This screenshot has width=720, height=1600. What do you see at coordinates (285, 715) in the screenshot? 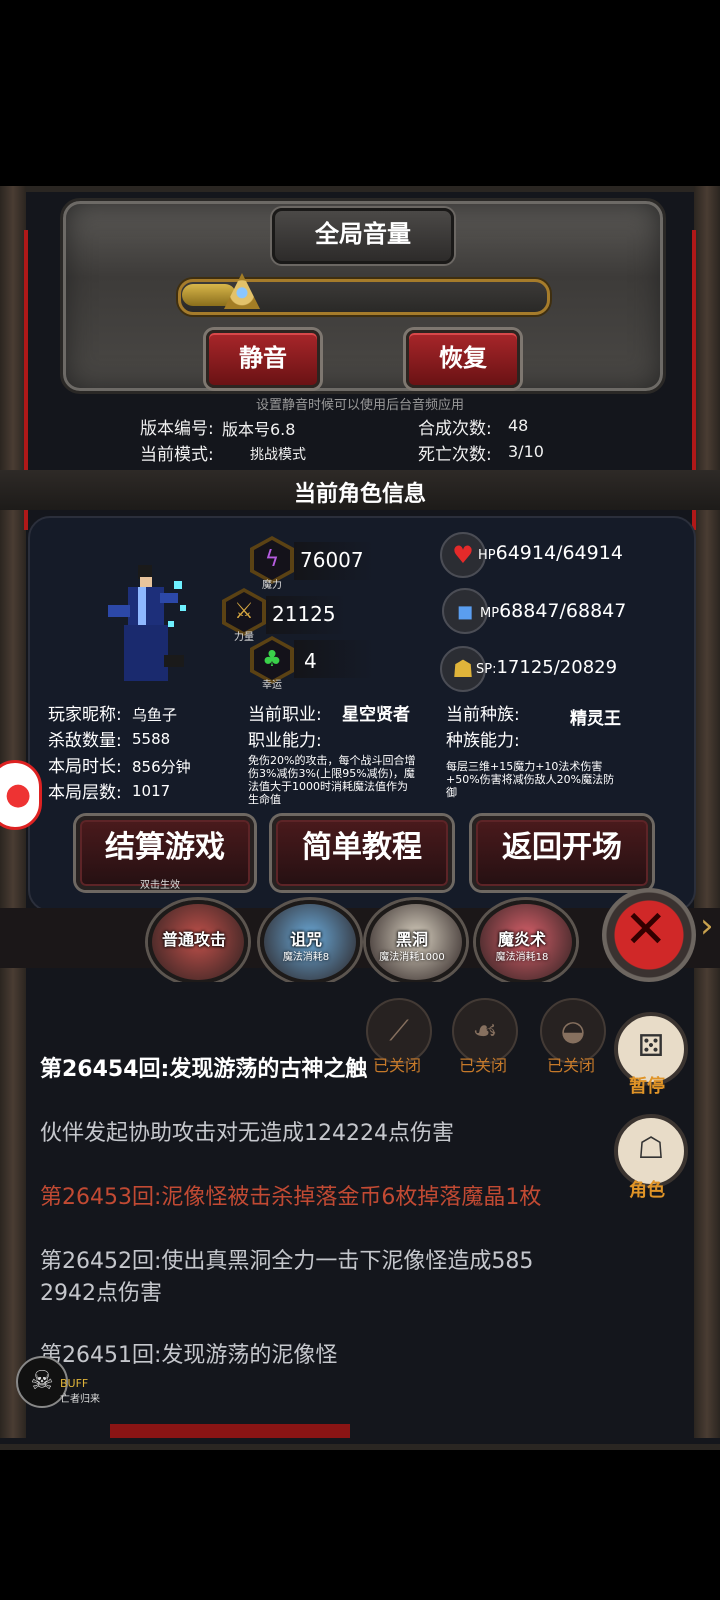
I see `job-label: 当前职业:` at bounding box center [285, 715].